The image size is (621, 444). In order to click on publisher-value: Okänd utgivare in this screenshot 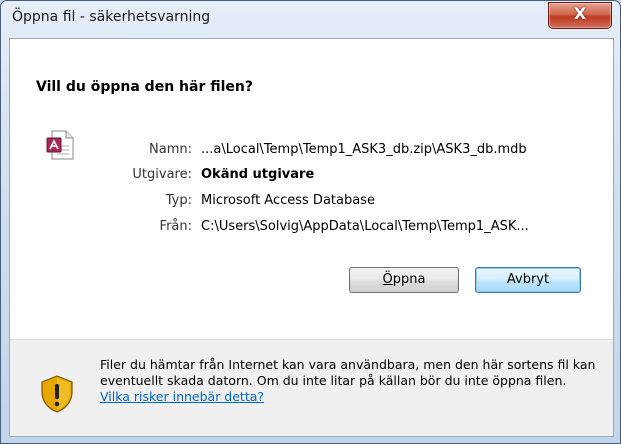, I will do `click(258, 174)`.